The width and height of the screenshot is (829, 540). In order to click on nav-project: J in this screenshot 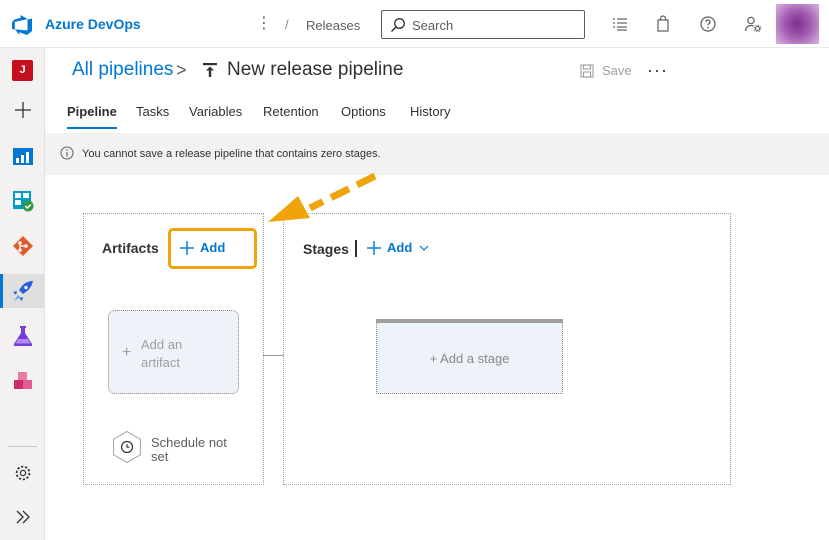, I will do `click(22, 70)`.